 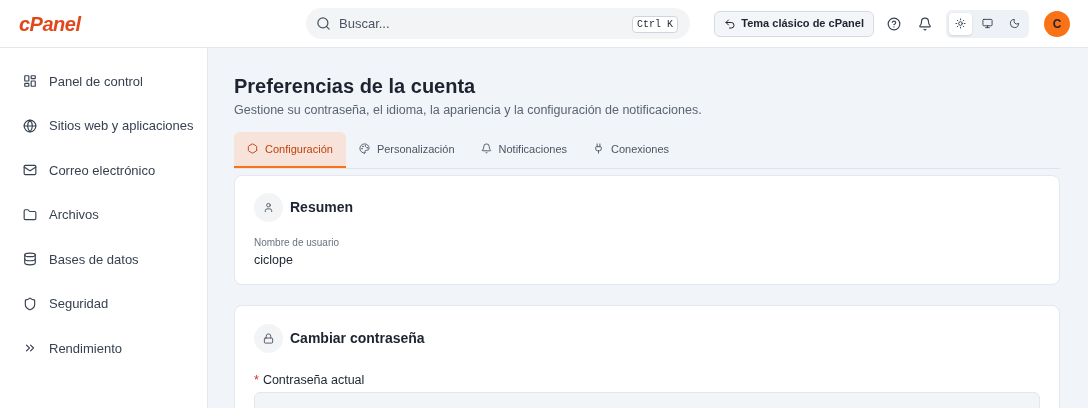 I want to click on sidebar-item: Rendimiento, so click(x=115, y=348).